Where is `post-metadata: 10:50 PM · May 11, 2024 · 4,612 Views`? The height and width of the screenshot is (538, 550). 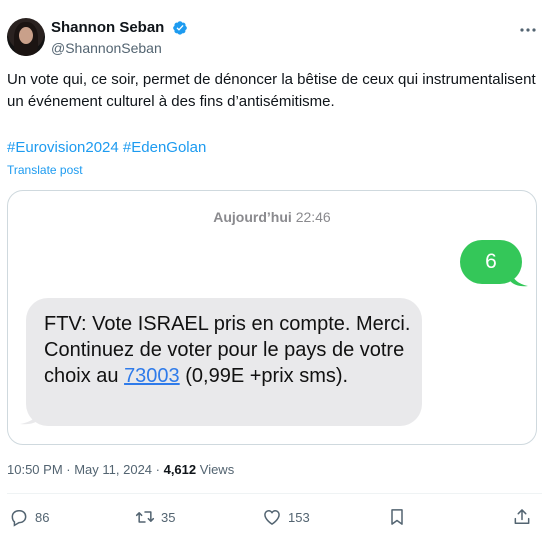
post-metadata: 10:50 PM · May 11, 2024 · 4,612 Views is located at coordinates (120, 469).